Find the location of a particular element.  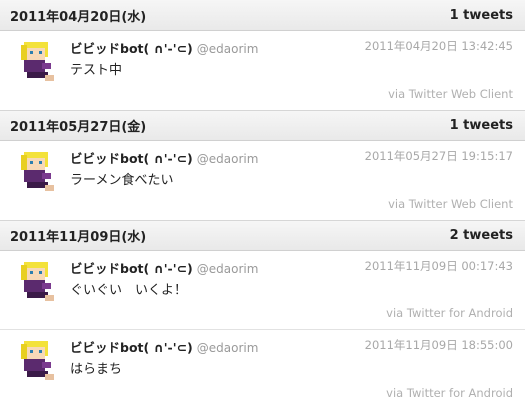

tweet-timestamp: 2011年05月27日 19:15:17 is located at coordinates (439, 156).